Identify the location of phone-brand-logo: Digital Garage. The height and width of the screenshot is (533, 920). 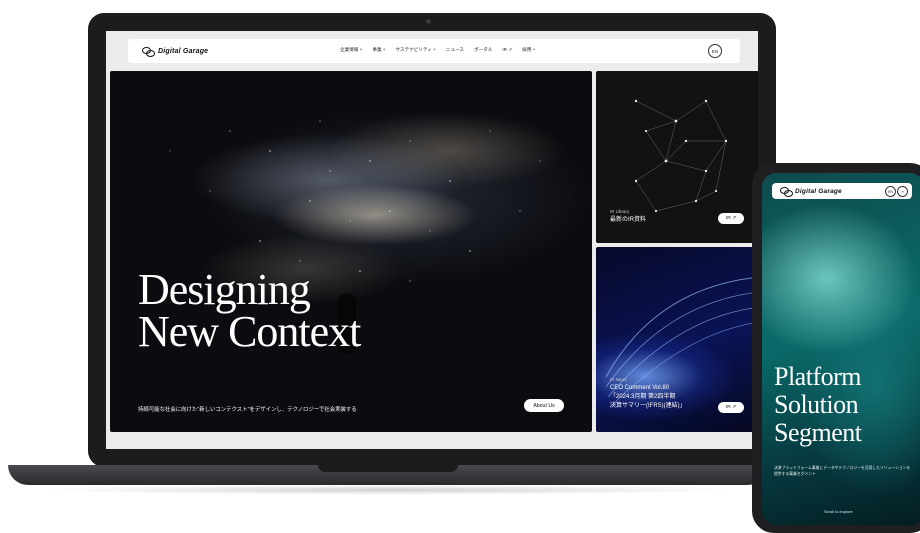
(811, 192).